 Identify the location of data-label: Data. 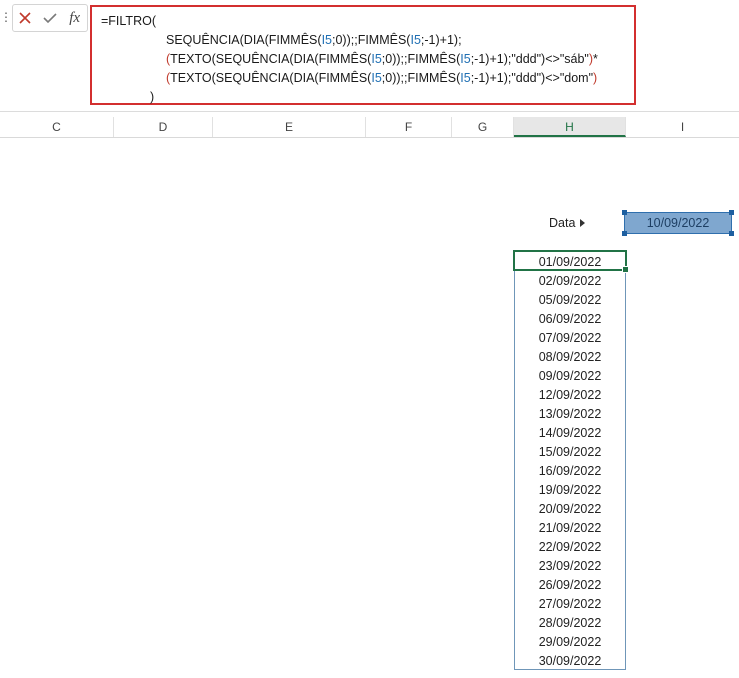
(567, 223).